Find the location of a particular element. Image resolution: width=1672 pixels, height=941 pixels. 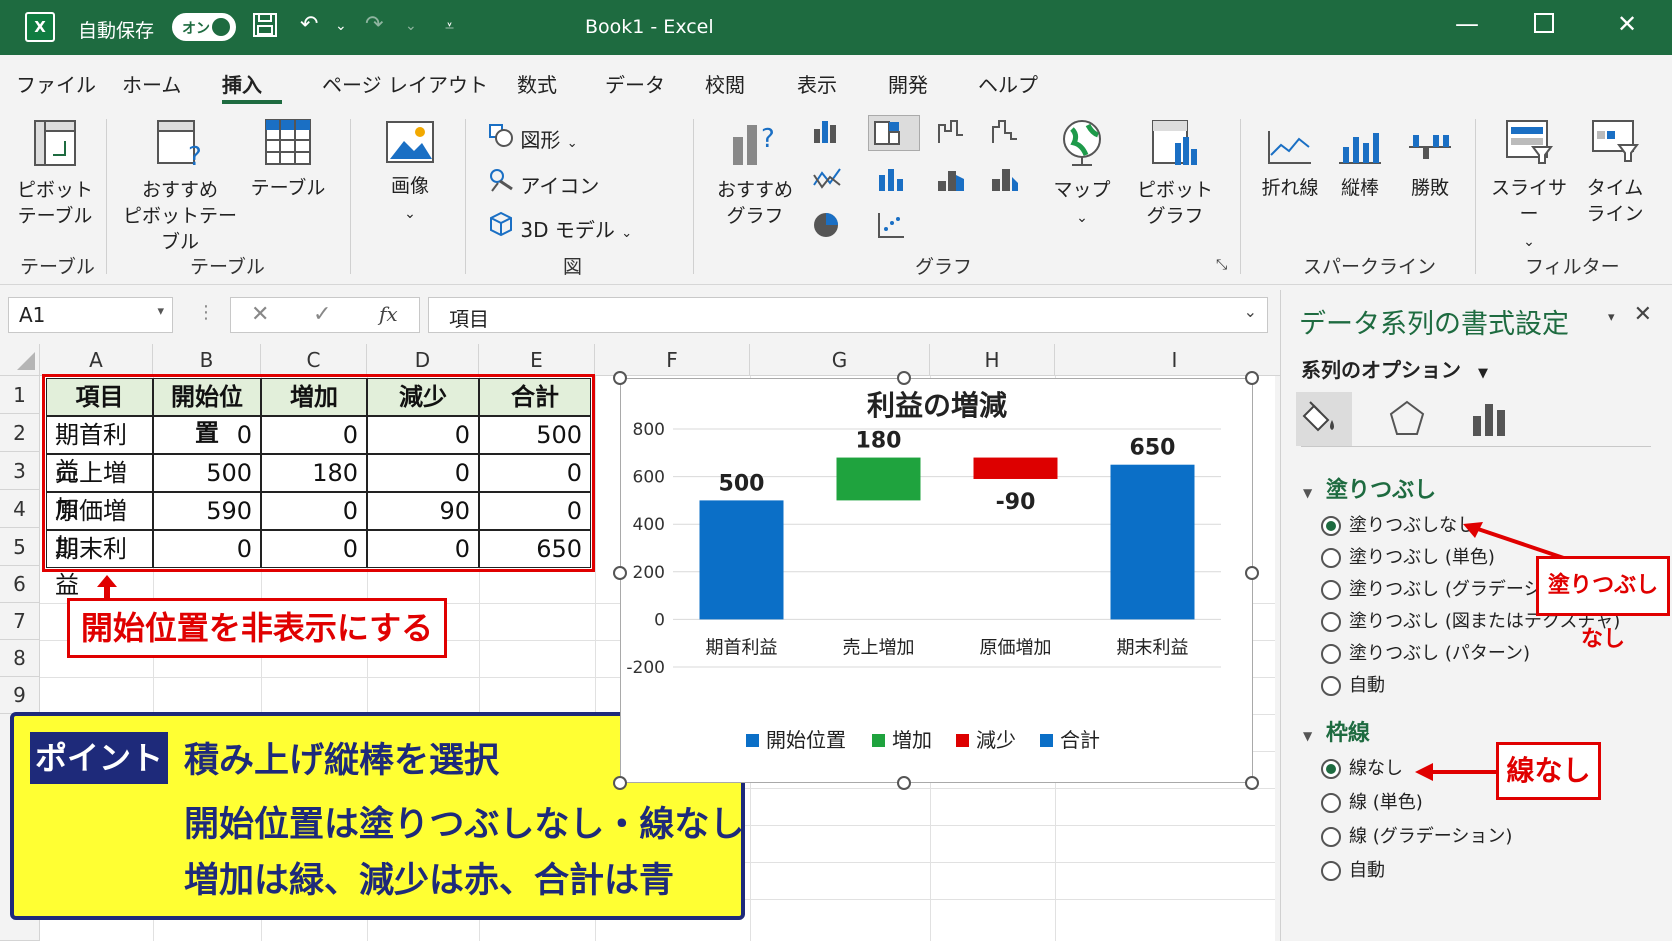

effects-tab is located at coordinates (1407, 419).